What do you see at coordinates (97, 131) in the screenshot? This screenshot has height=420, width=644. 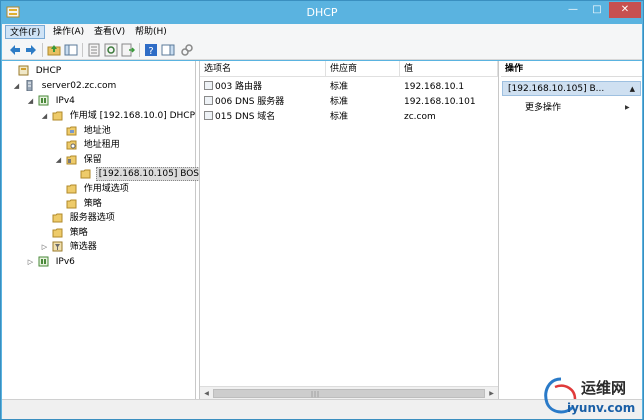 I see `tree-node-label: 地址池` at bounding box center [97, 131].